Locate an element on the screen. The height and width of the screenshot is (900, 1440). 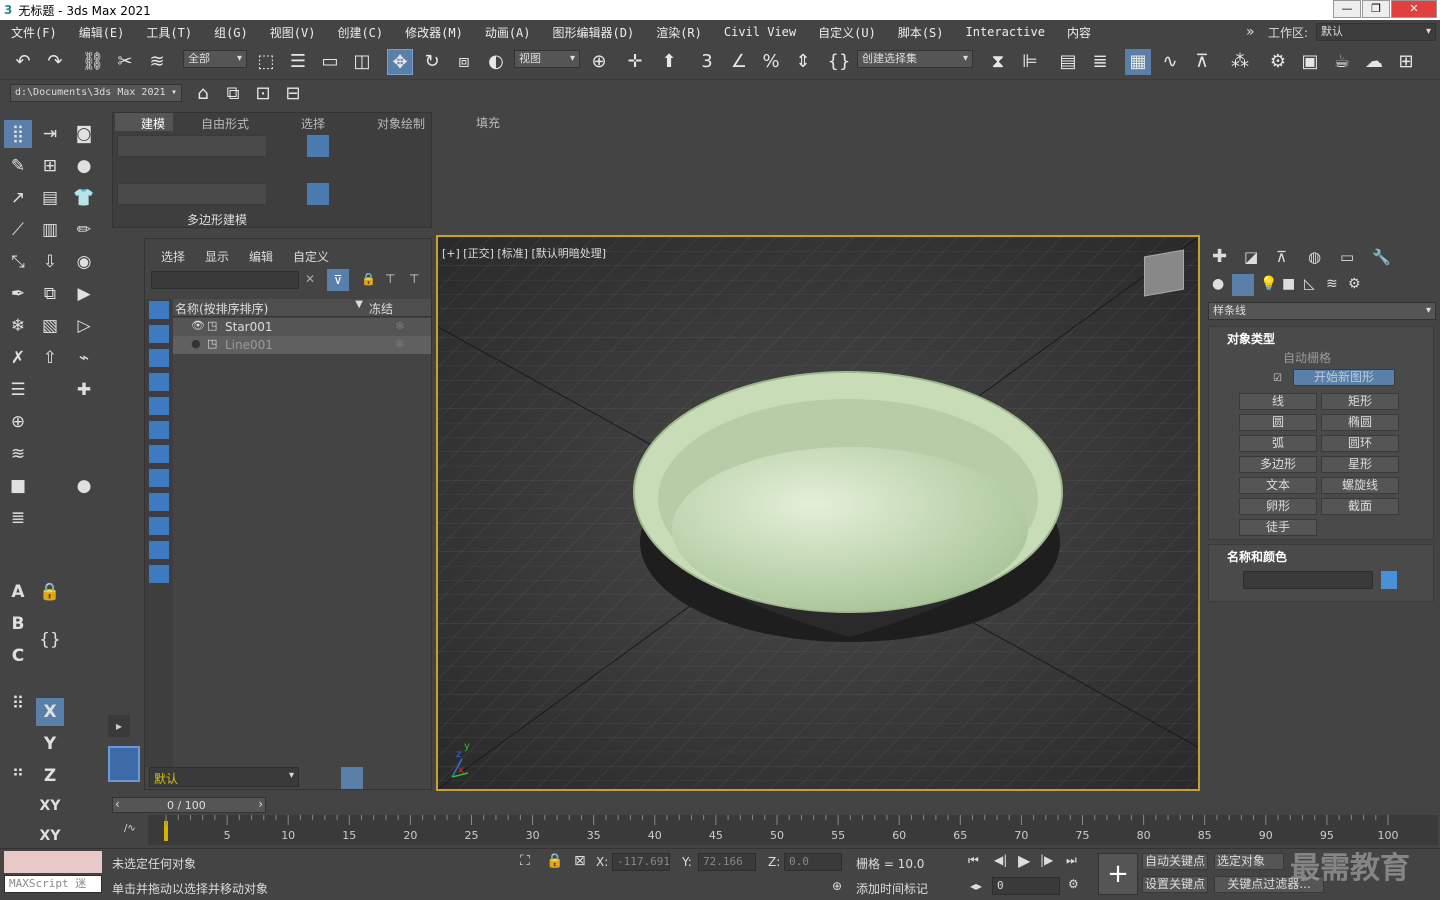
selected-object-dropdown: 选定对象 is located at coordinates (1249, 861).